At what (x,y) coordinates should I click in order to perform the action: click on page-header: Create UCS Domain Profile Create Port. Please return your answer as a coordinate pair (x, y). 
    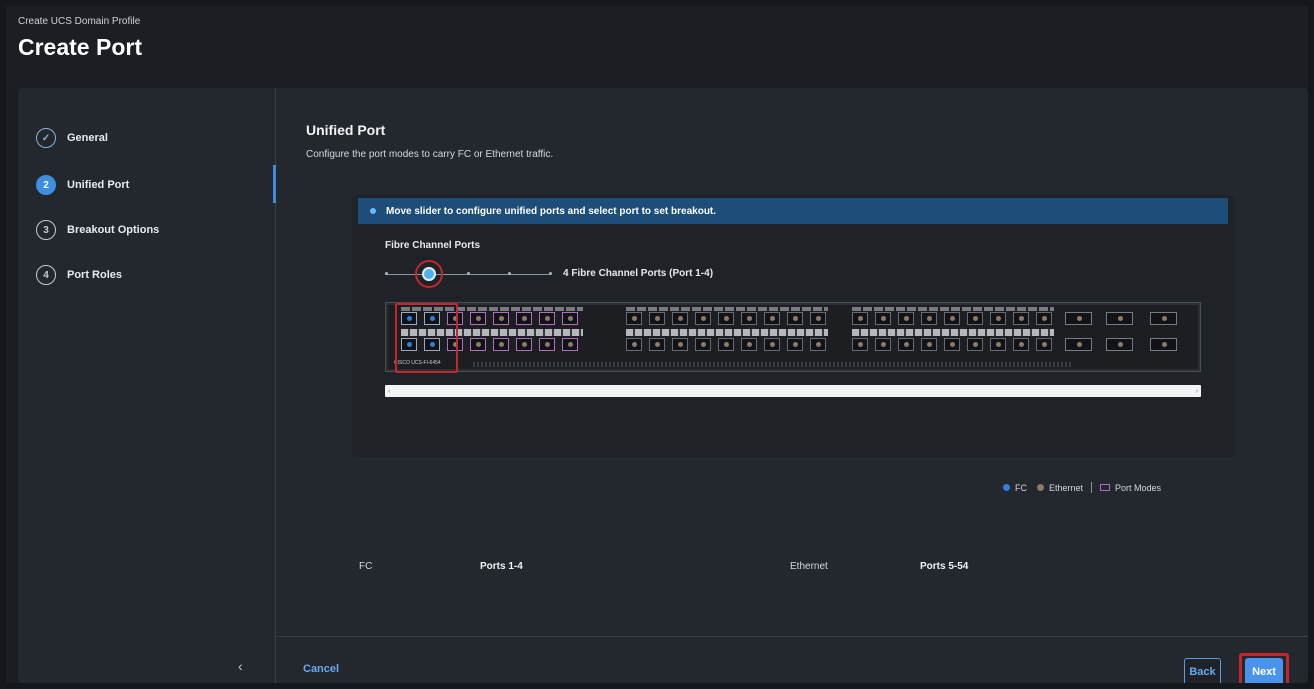
    Looking at the image, I should click on (657, 46).